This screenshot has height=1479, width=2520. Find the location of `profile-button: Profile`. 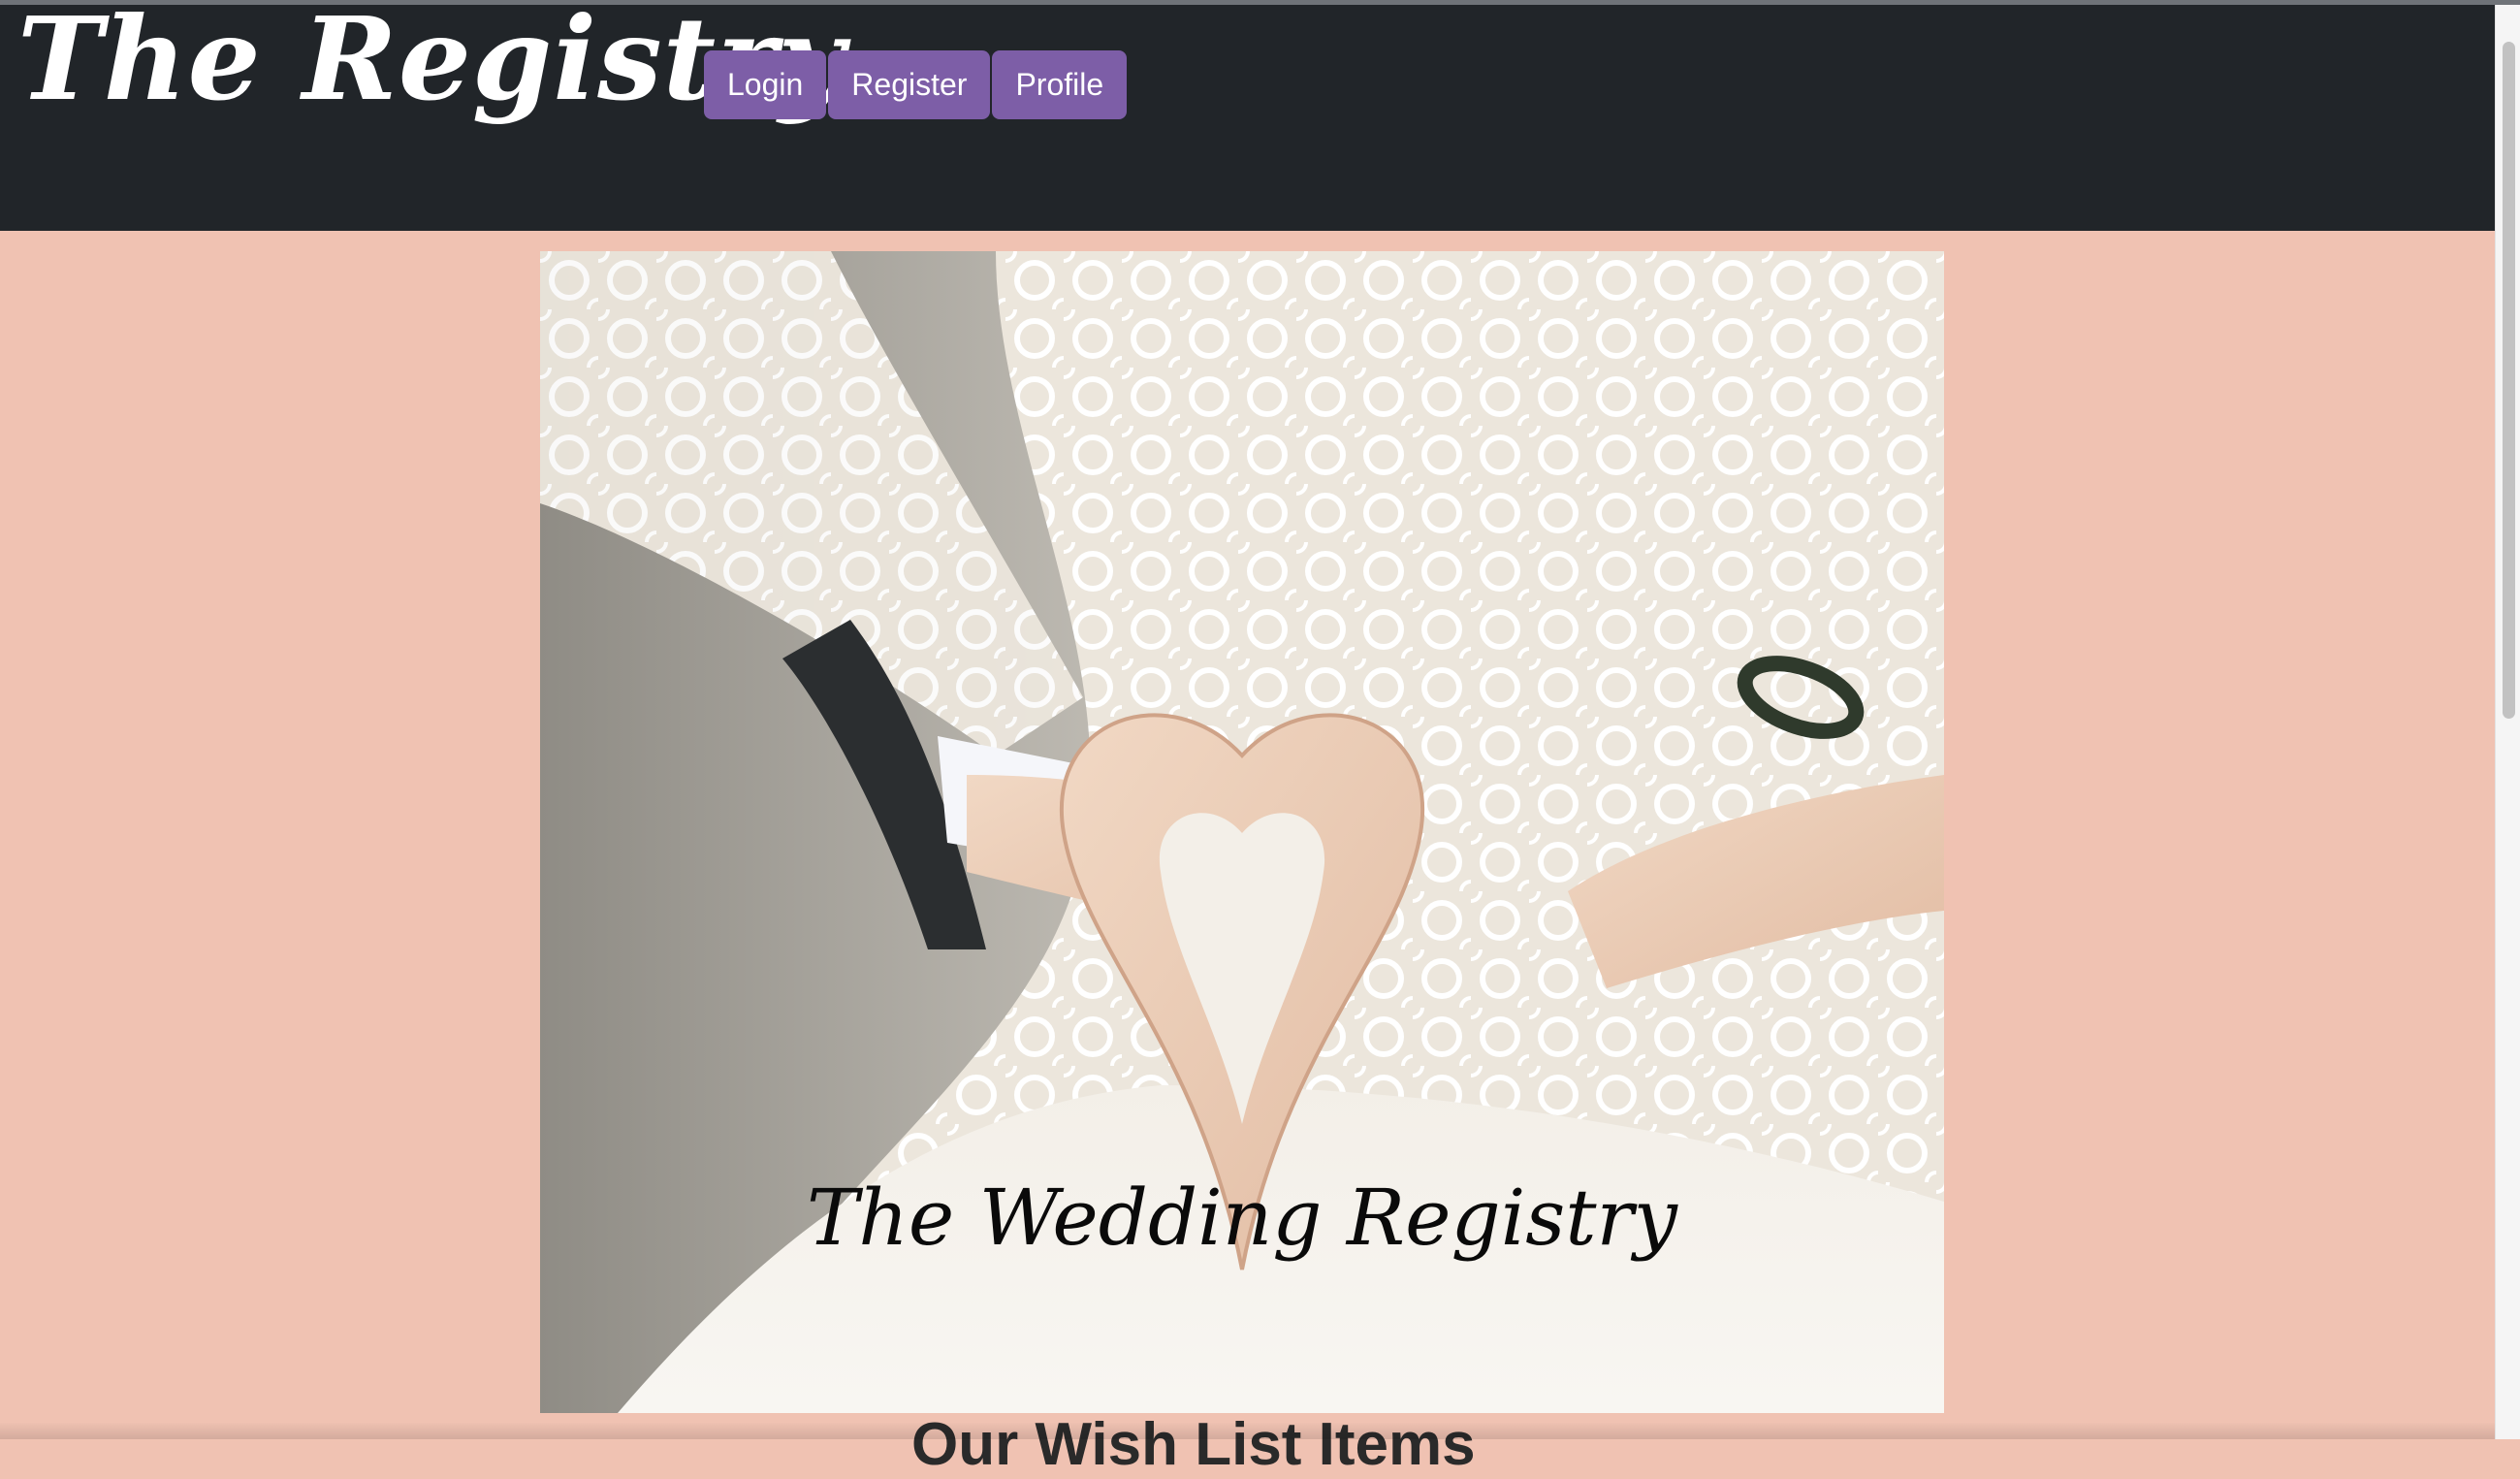

profile-button: Profile is located at coordinates (1060, 84).